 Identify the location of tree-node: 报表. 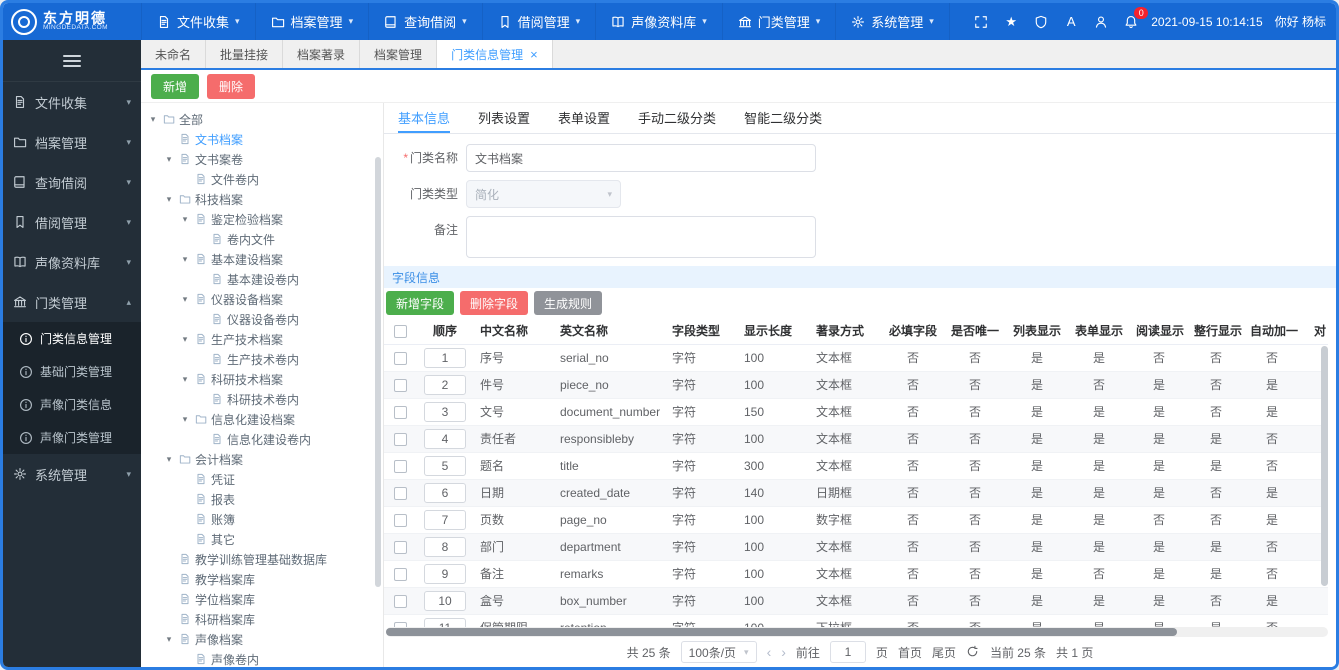
(264, 499).